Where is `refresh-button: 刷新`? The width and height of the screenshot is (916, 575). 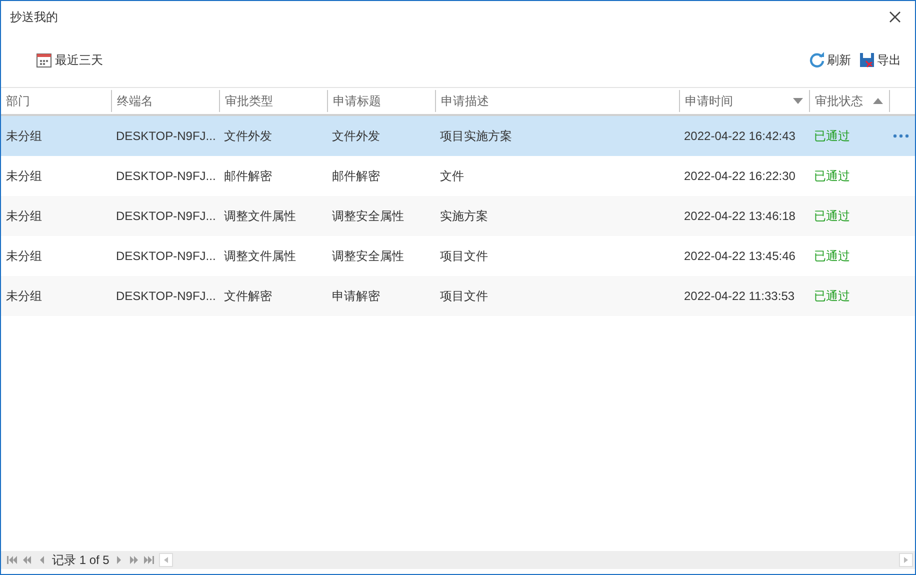 refresh-button: 刷新 is located at coordinates (830, 60).